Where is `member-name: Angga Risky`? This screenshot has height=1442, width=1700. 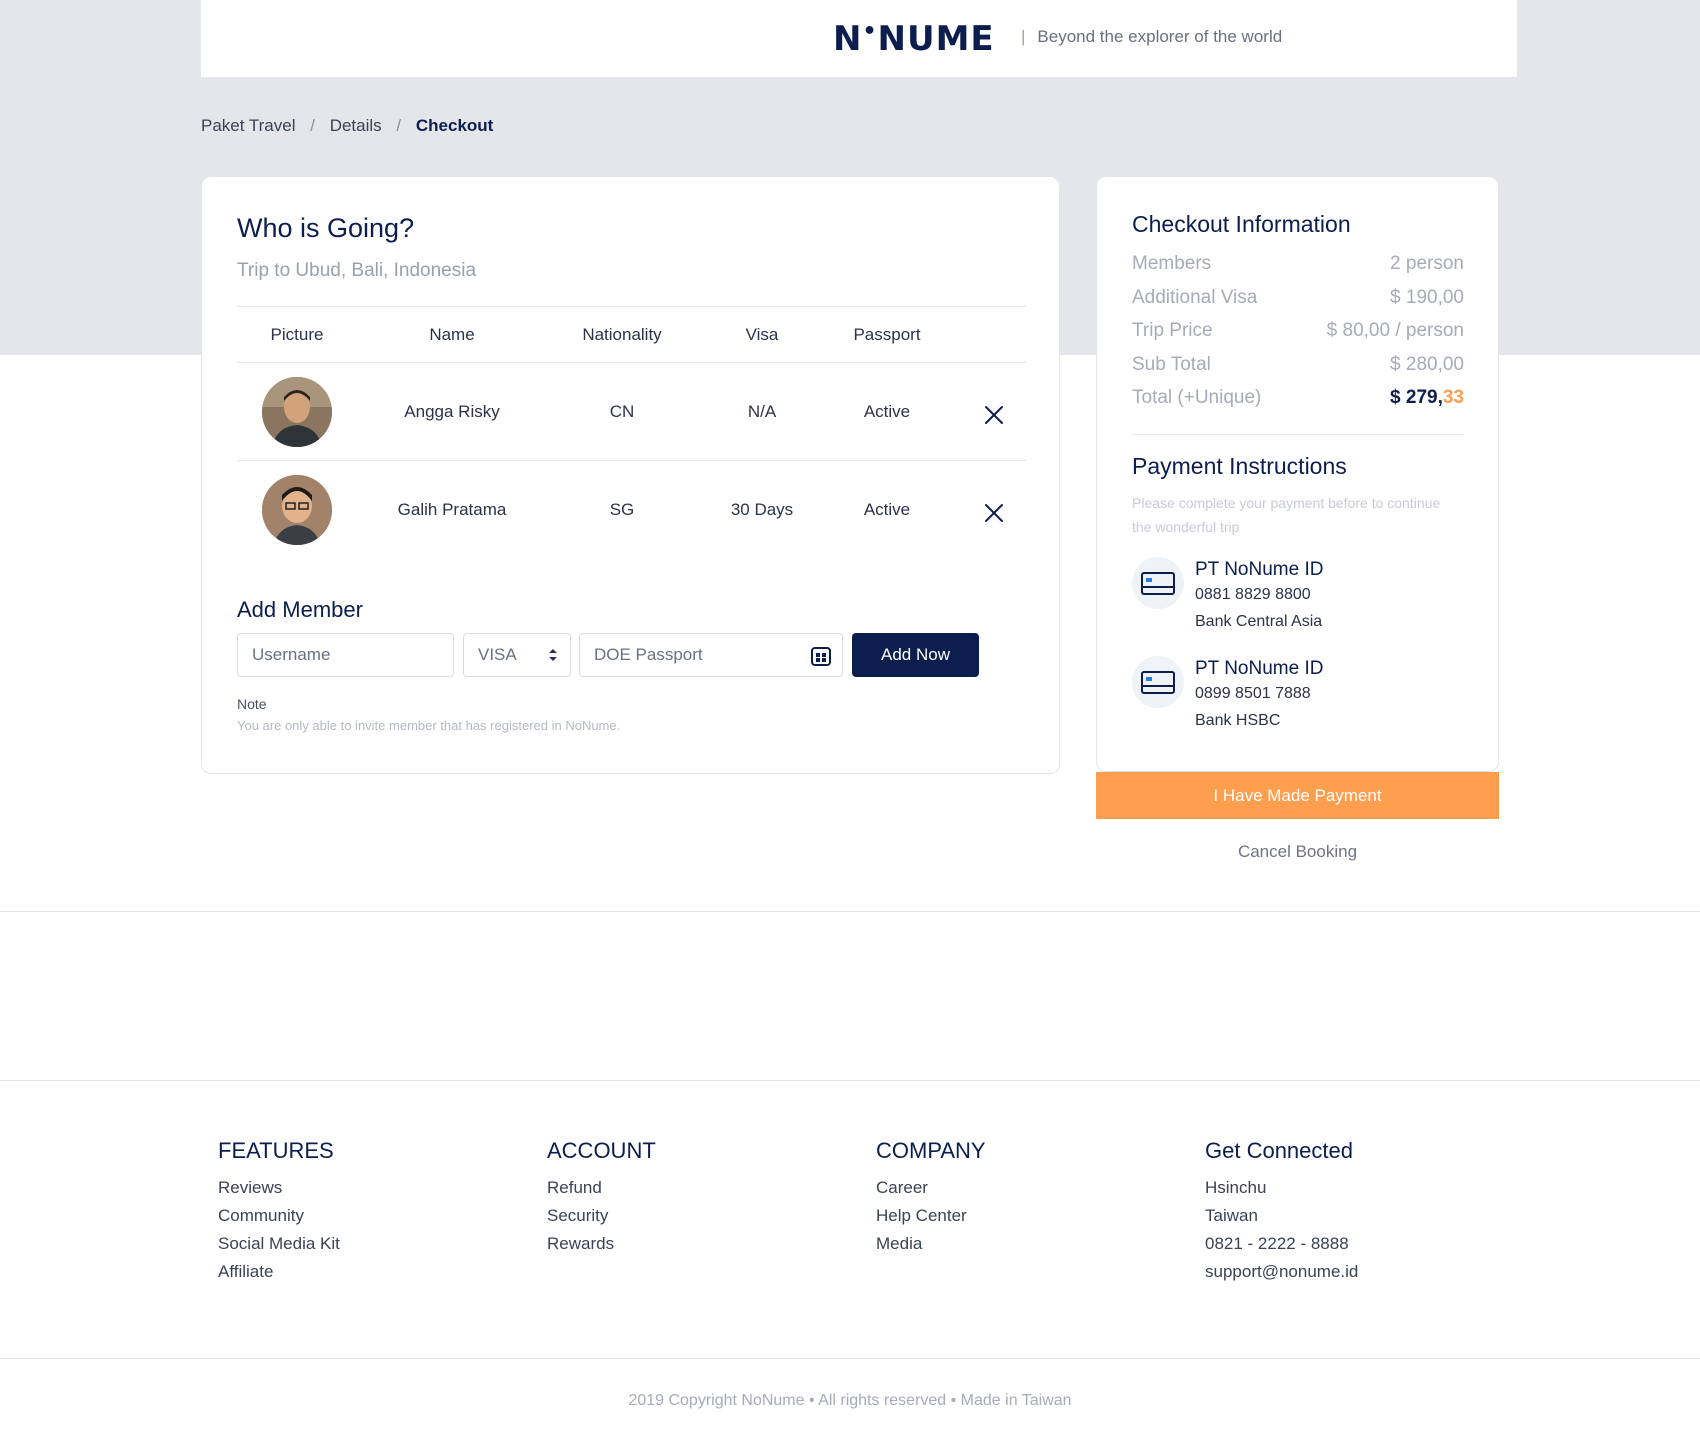 member-name: Angga Risky is located at coordinates (452, 411).